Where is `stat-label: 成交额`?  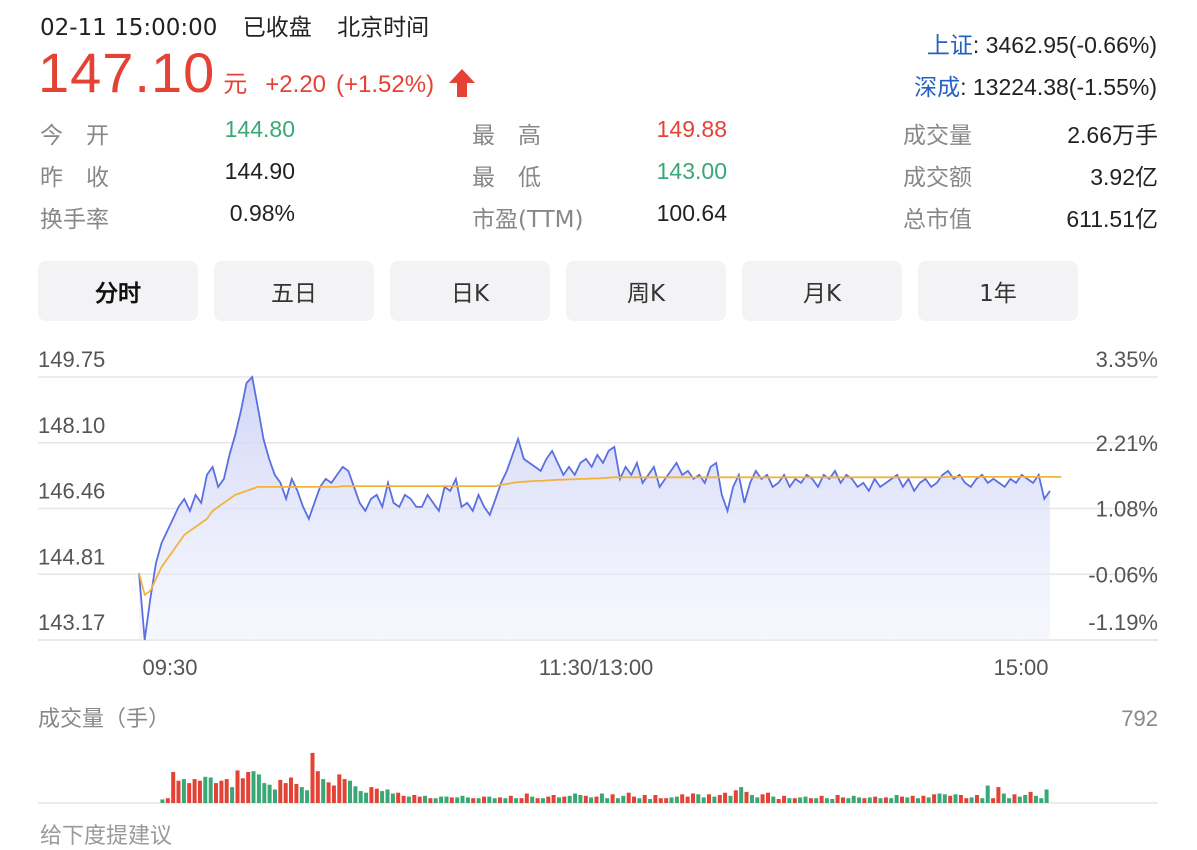 stat-label: 成交额 is located at coordinates (937, 178).